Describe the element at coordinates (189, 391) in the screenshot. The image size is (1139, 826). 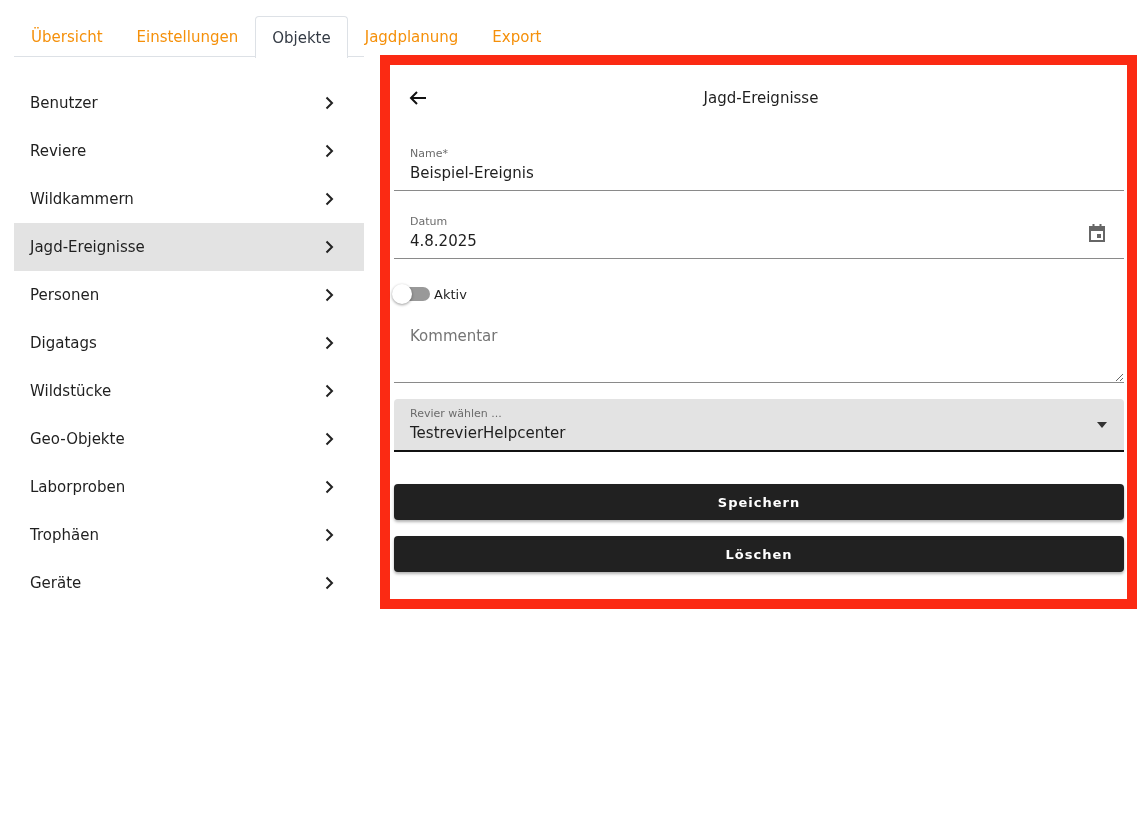
I see `sidebar-item: Wildstücke` at that location.